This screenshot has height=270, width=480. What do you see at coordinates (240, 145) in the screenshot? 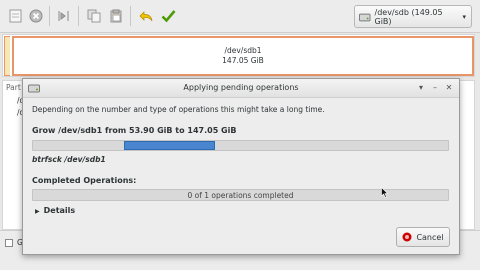
I see `operation-progress-bar` at bounding box center [240, 145].